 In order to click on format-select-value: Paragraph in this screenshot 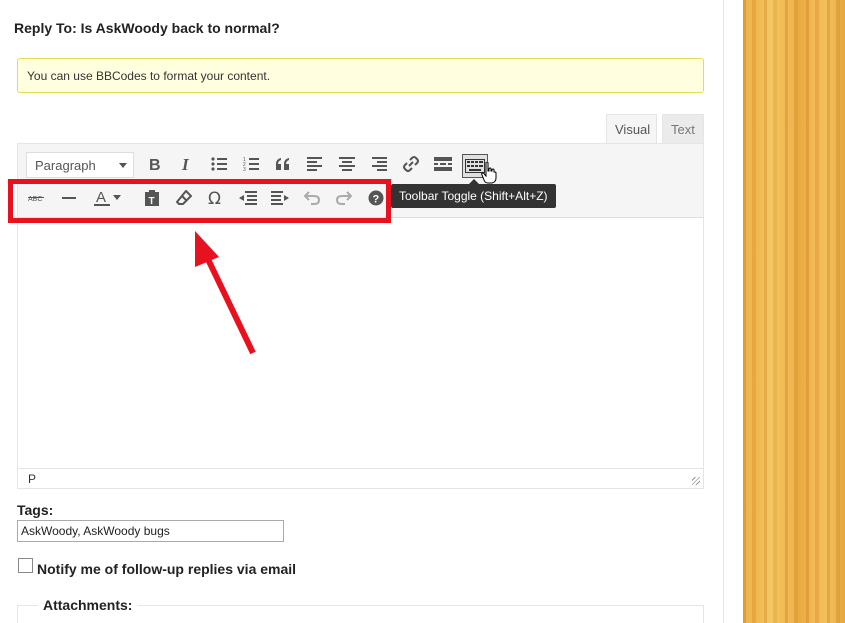, I will do `click(65, 165)`.